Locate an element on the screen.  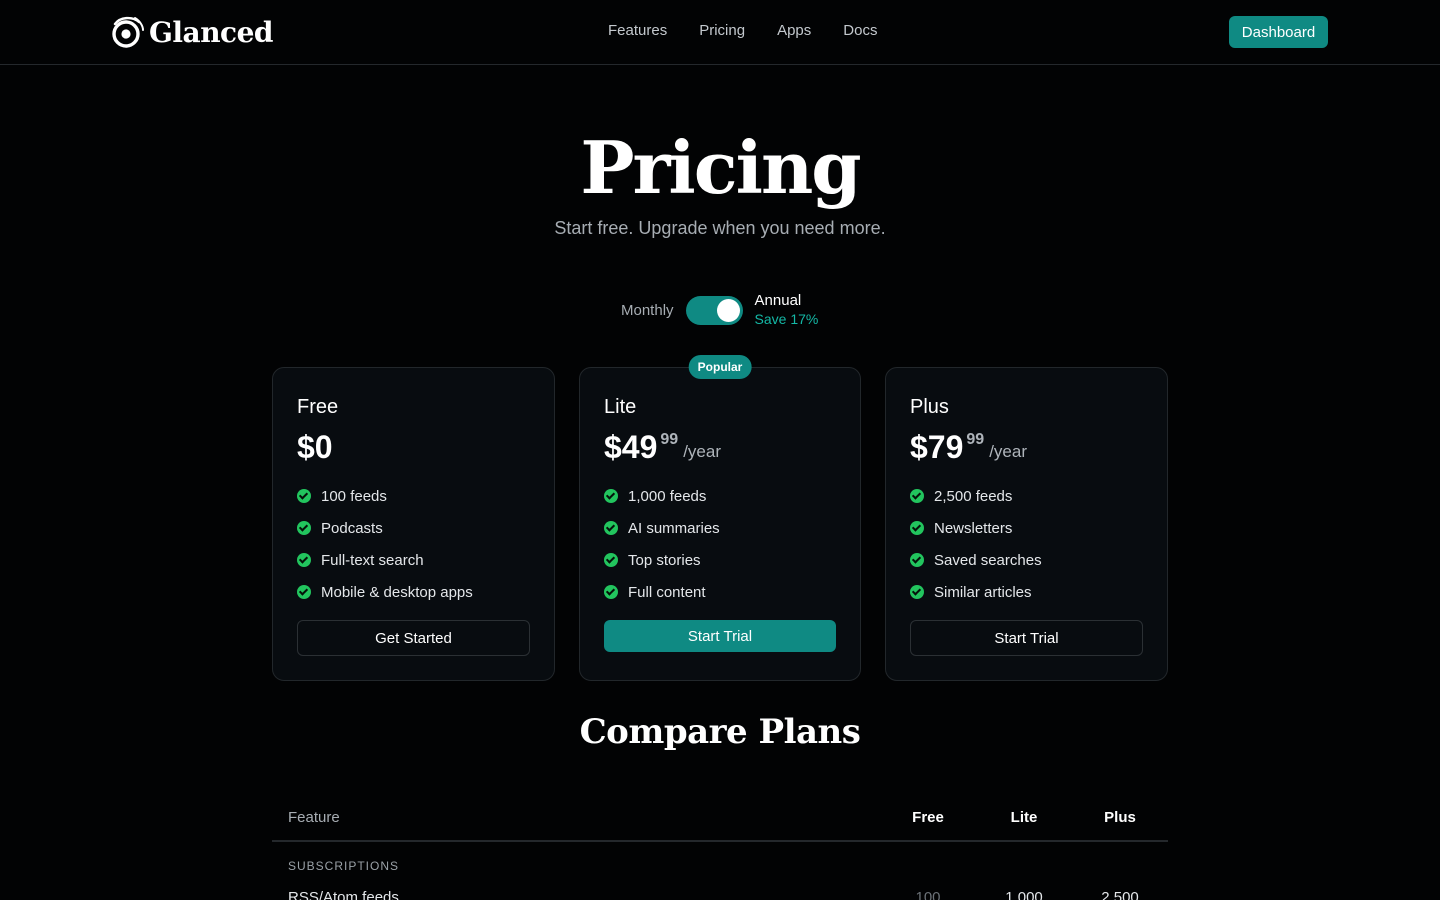
annual-savings-label: Save 17% is located at coordinates (786, 319).